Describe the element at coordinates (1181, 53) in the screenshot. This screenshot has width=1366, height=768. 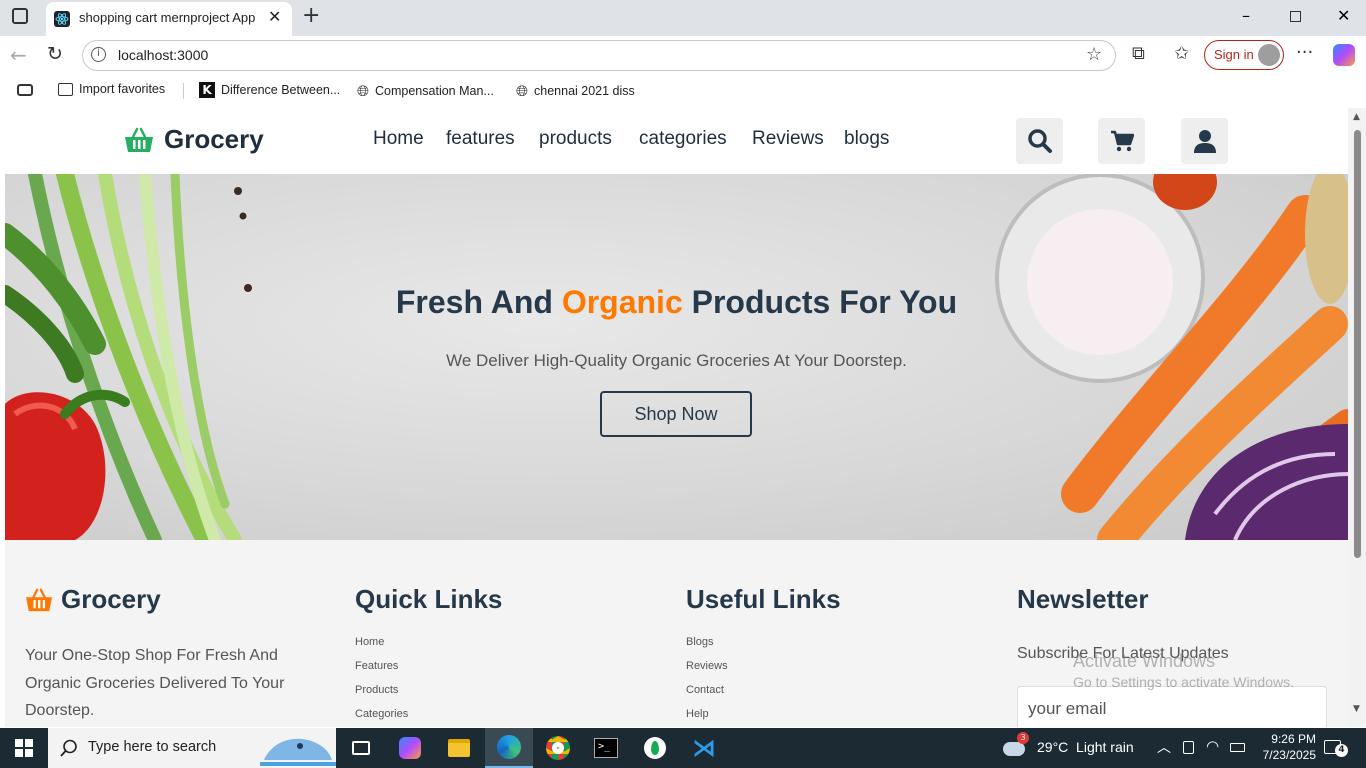
I see `favorites-icon: ✩` at that location.